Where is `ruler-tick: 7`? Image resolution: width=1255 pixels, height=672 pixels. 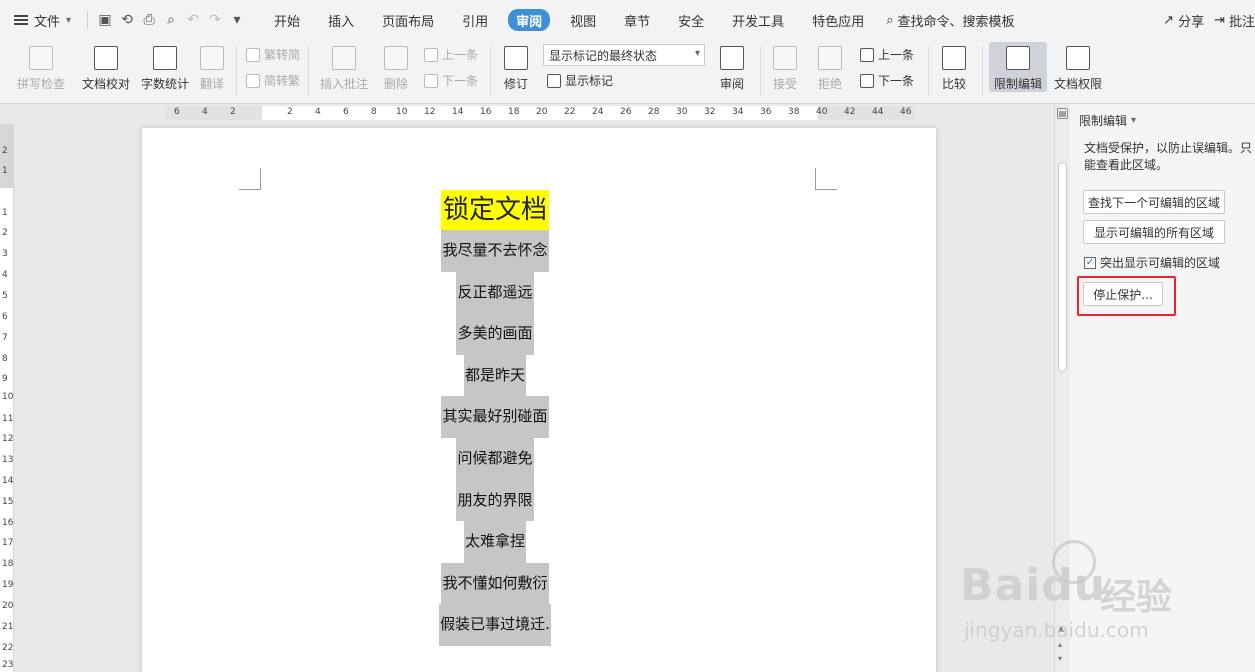
ruler-tick: 7 is located at coordinates (5, 338).